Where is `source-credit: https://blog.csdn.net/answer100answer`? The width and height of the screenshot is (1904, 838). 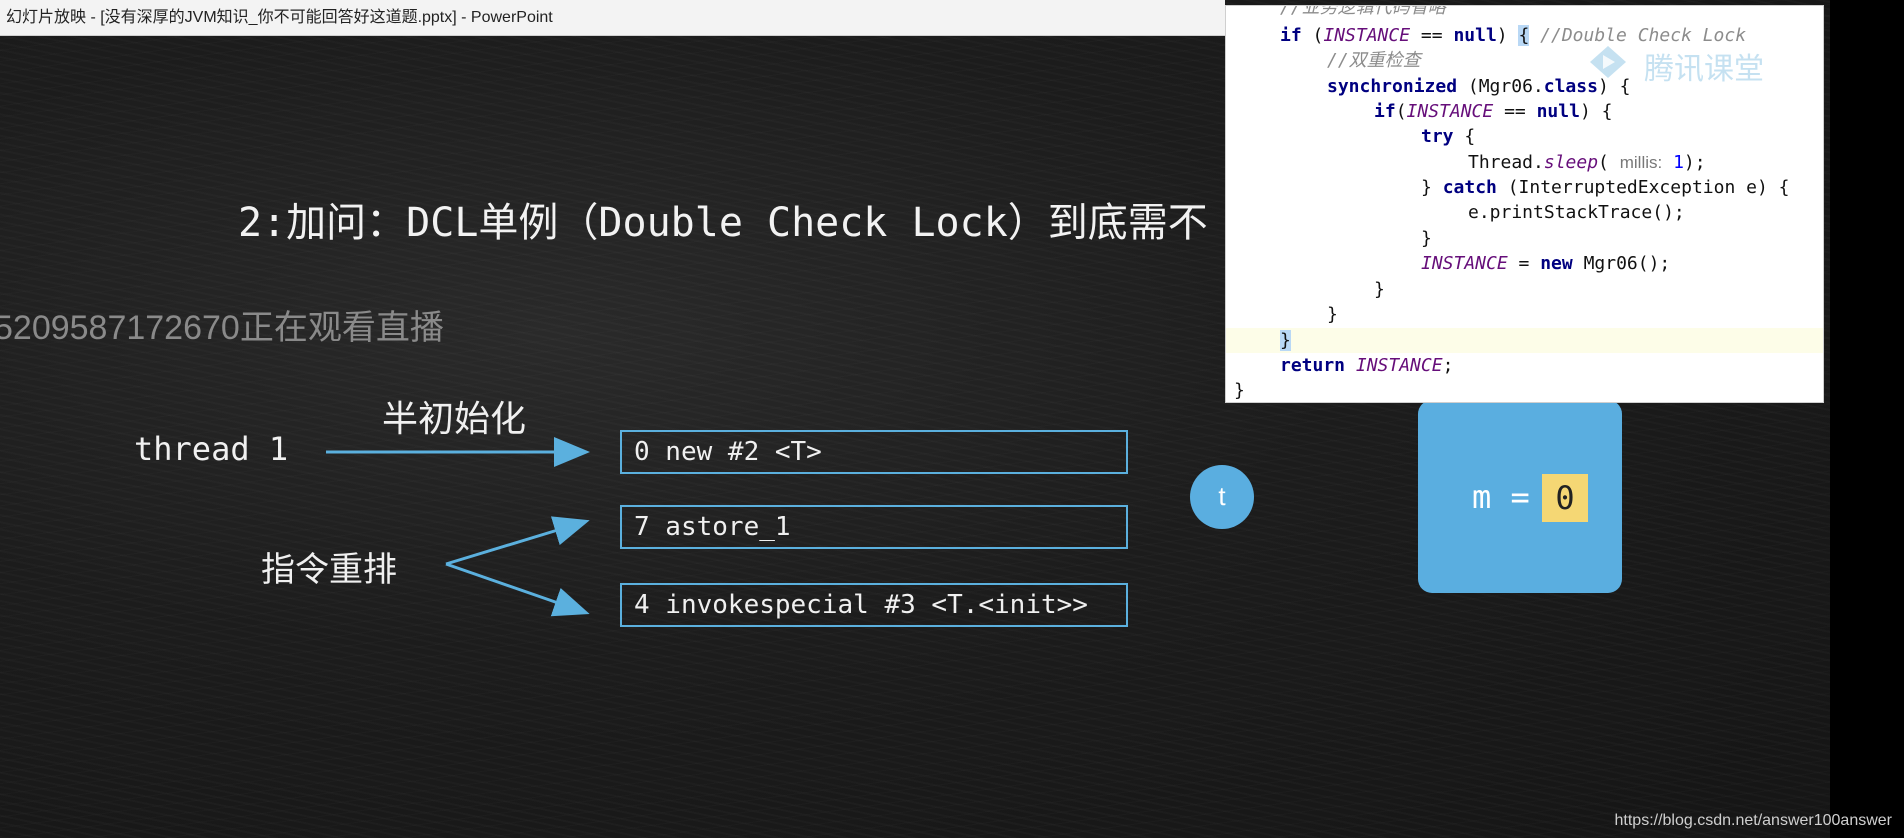
source-credit: https://blog.csdn.net/answer100answer is located at coordinates (1753, 820).